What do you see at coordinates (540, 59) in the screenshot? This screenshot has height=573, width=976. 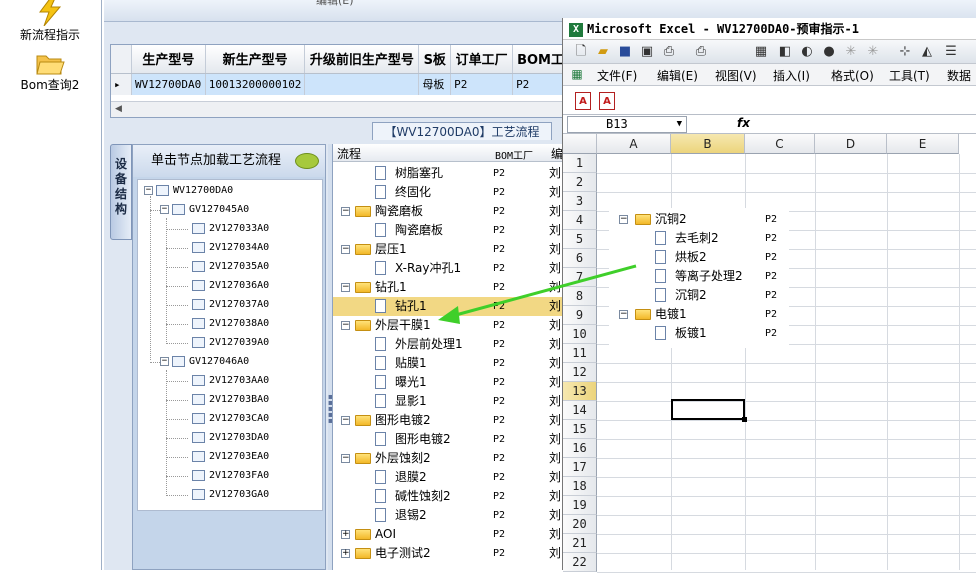 I see `grid-header-bom: BOM工` at bounding box center [540, 59].